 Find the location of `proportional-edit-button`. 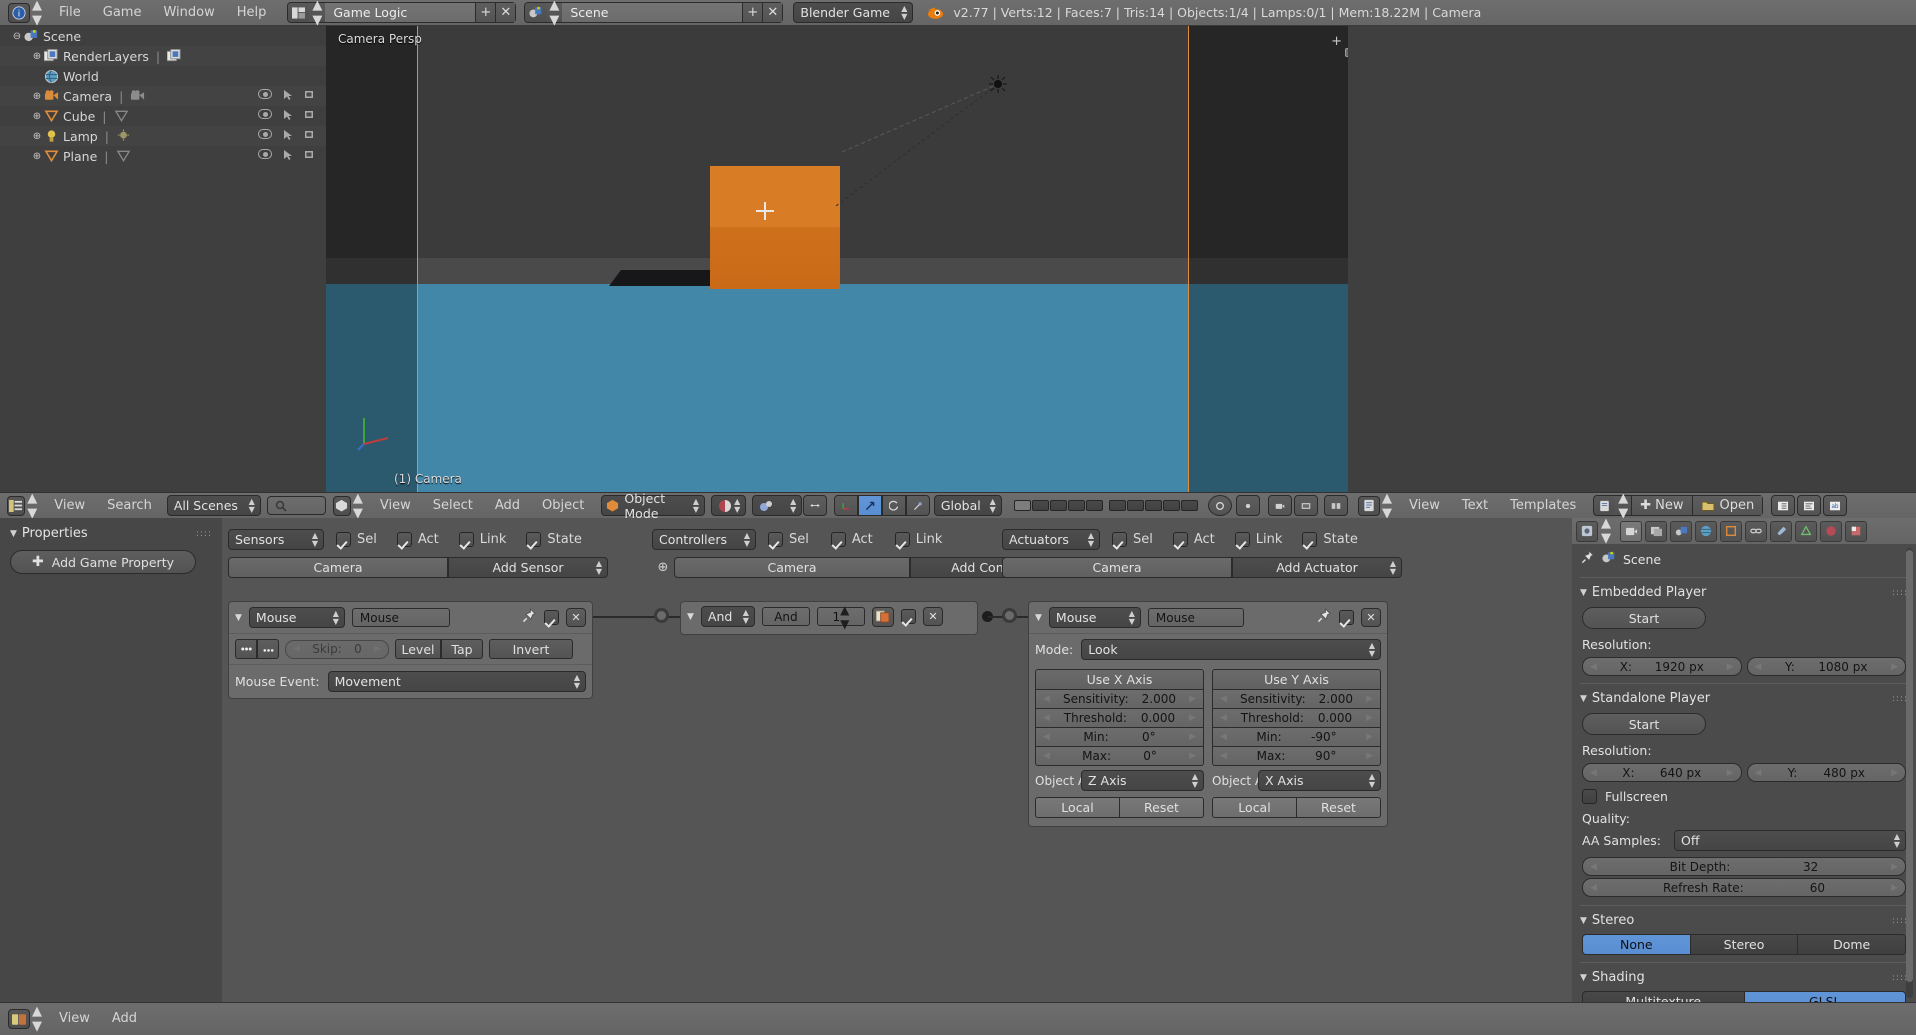

proportional-edit-button is located at coordinates (1247, 505).